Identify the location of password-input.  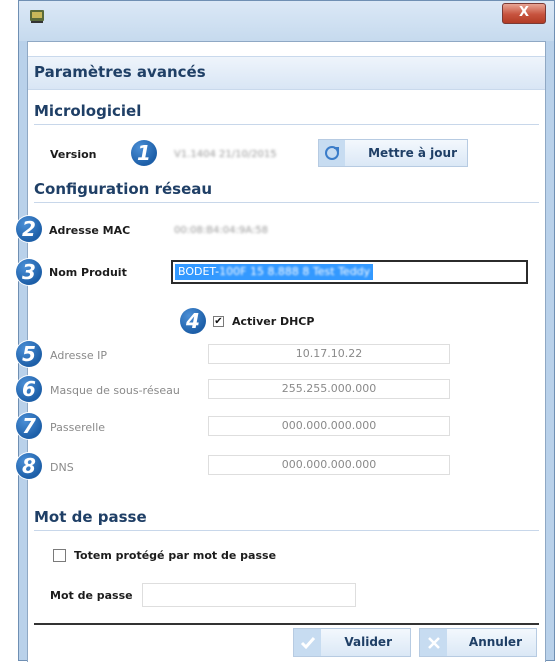
(249, 595).